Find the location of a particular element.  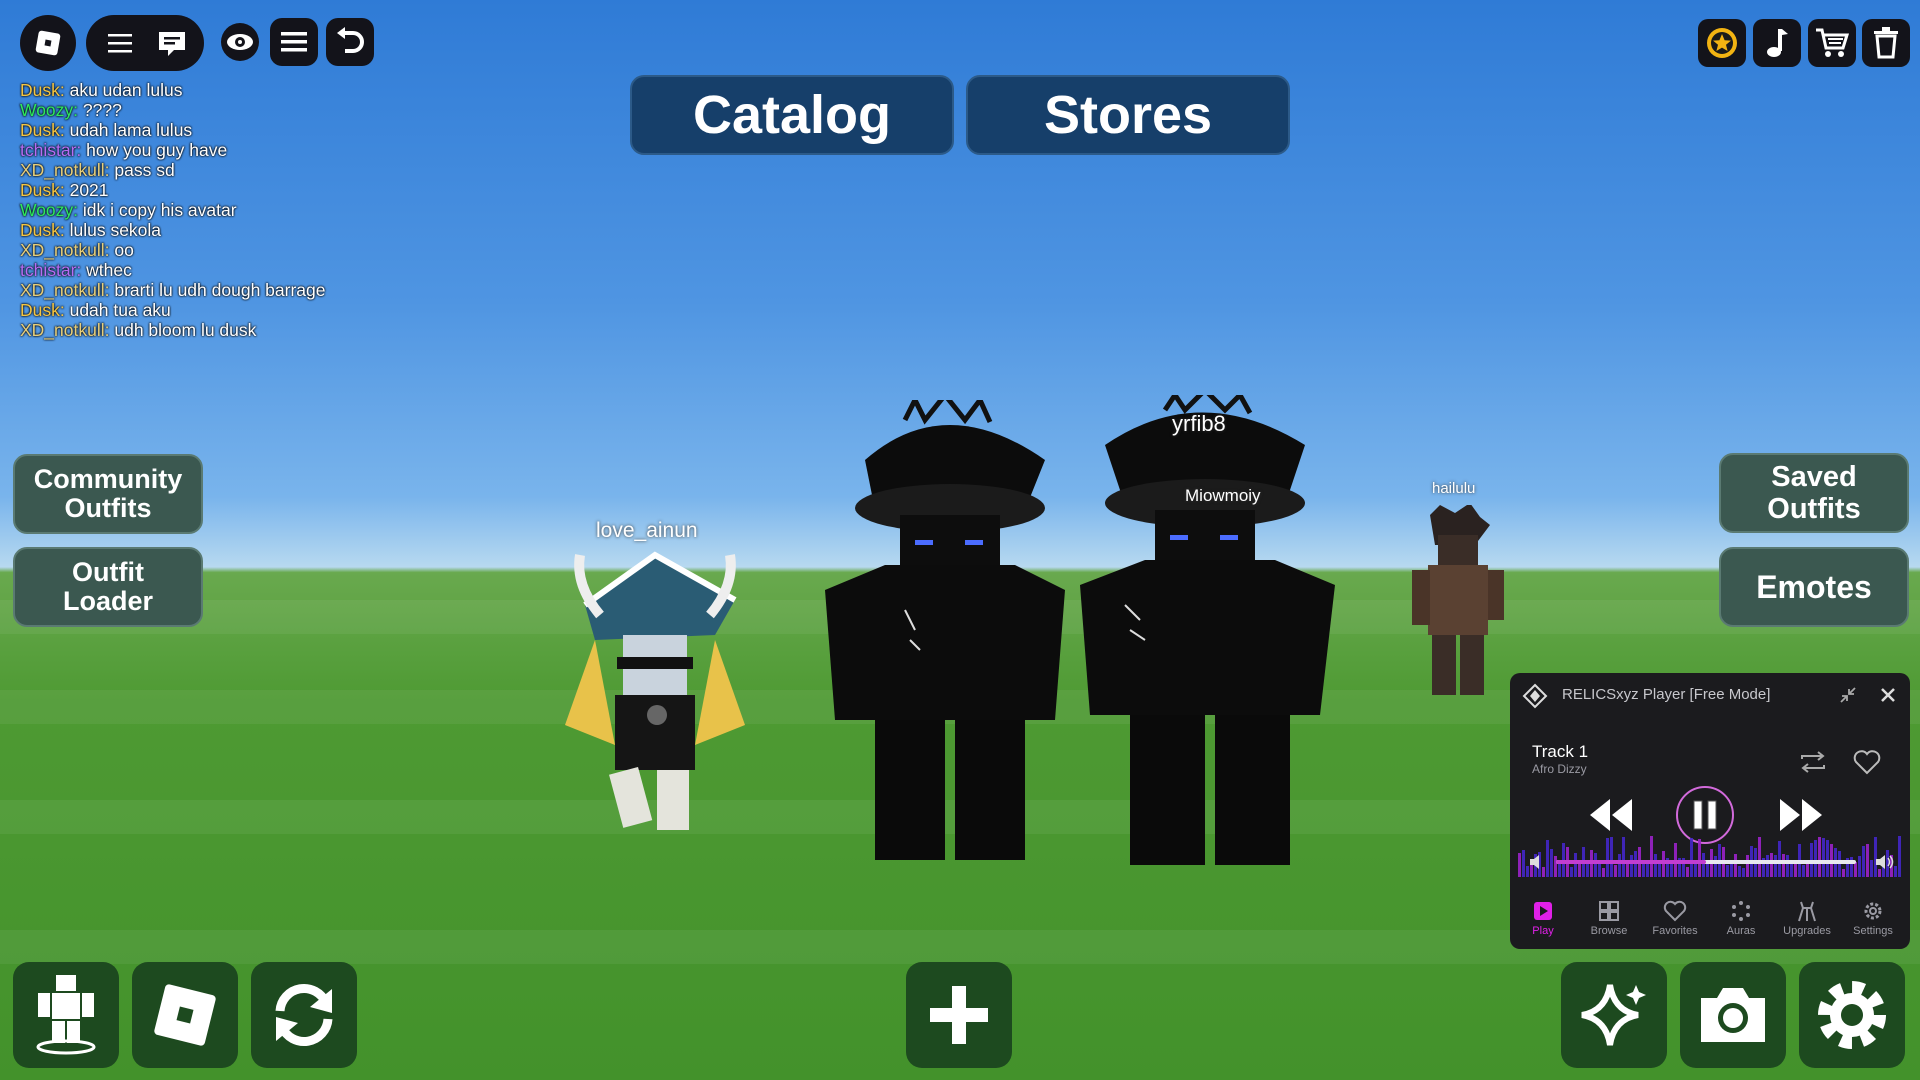

undo-icon is located at coordinates (350, 40).